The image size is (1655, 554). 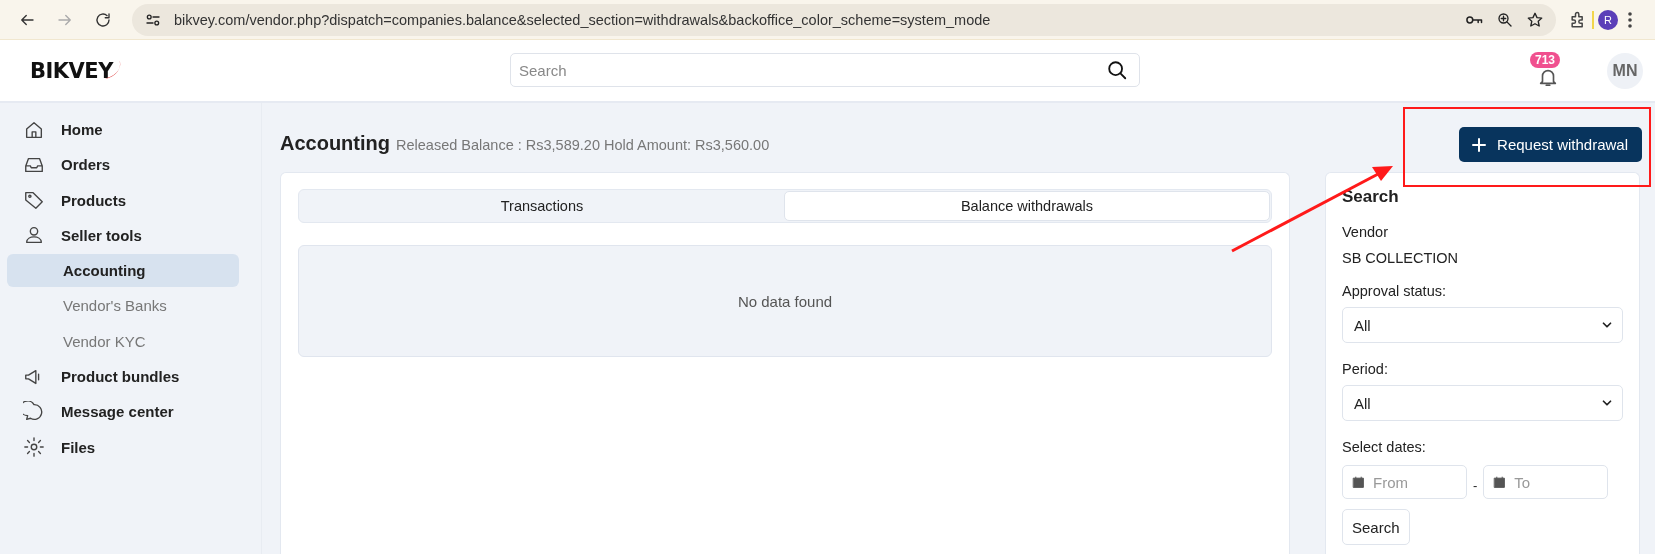 I want to click on from-date-field: From, so click(x=1404, y=482).